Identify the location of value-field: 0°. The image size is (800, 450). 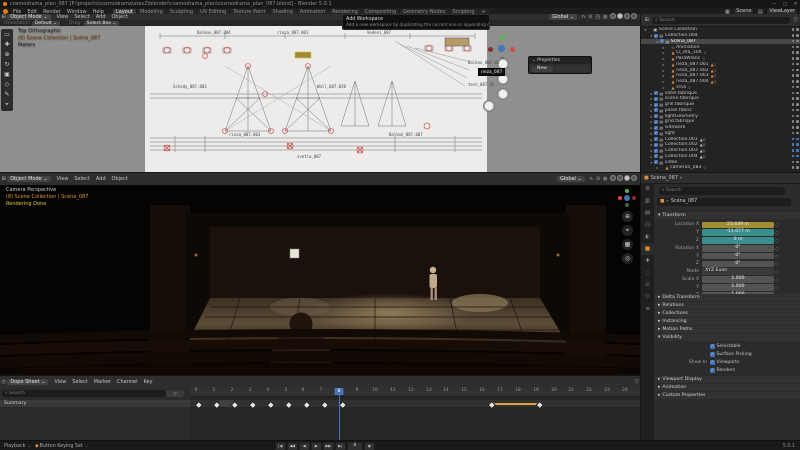
(738, 264).